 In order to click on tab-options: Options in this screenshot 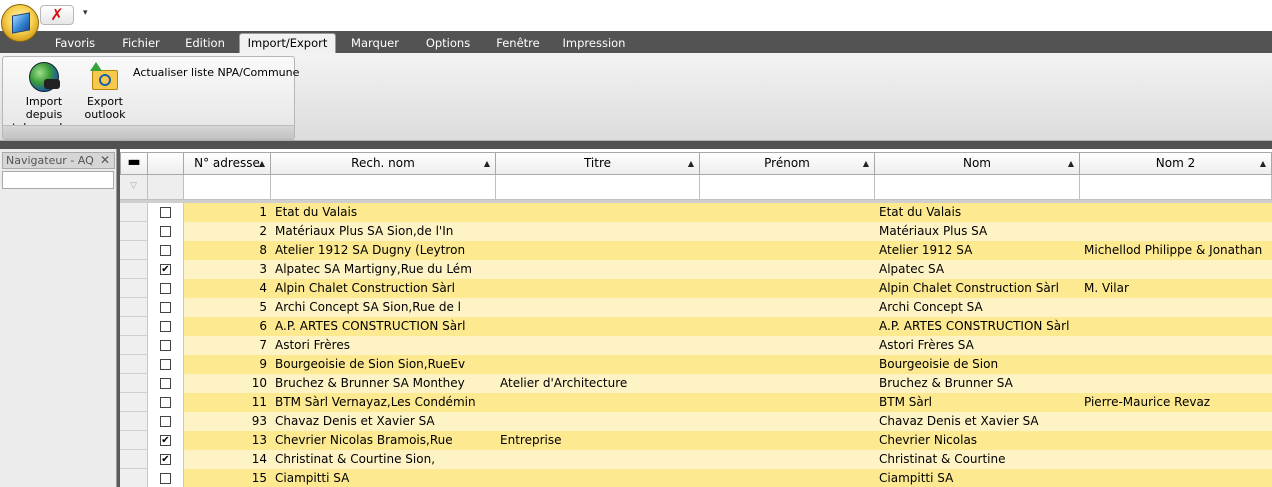, I will do `click(448, 43)`.